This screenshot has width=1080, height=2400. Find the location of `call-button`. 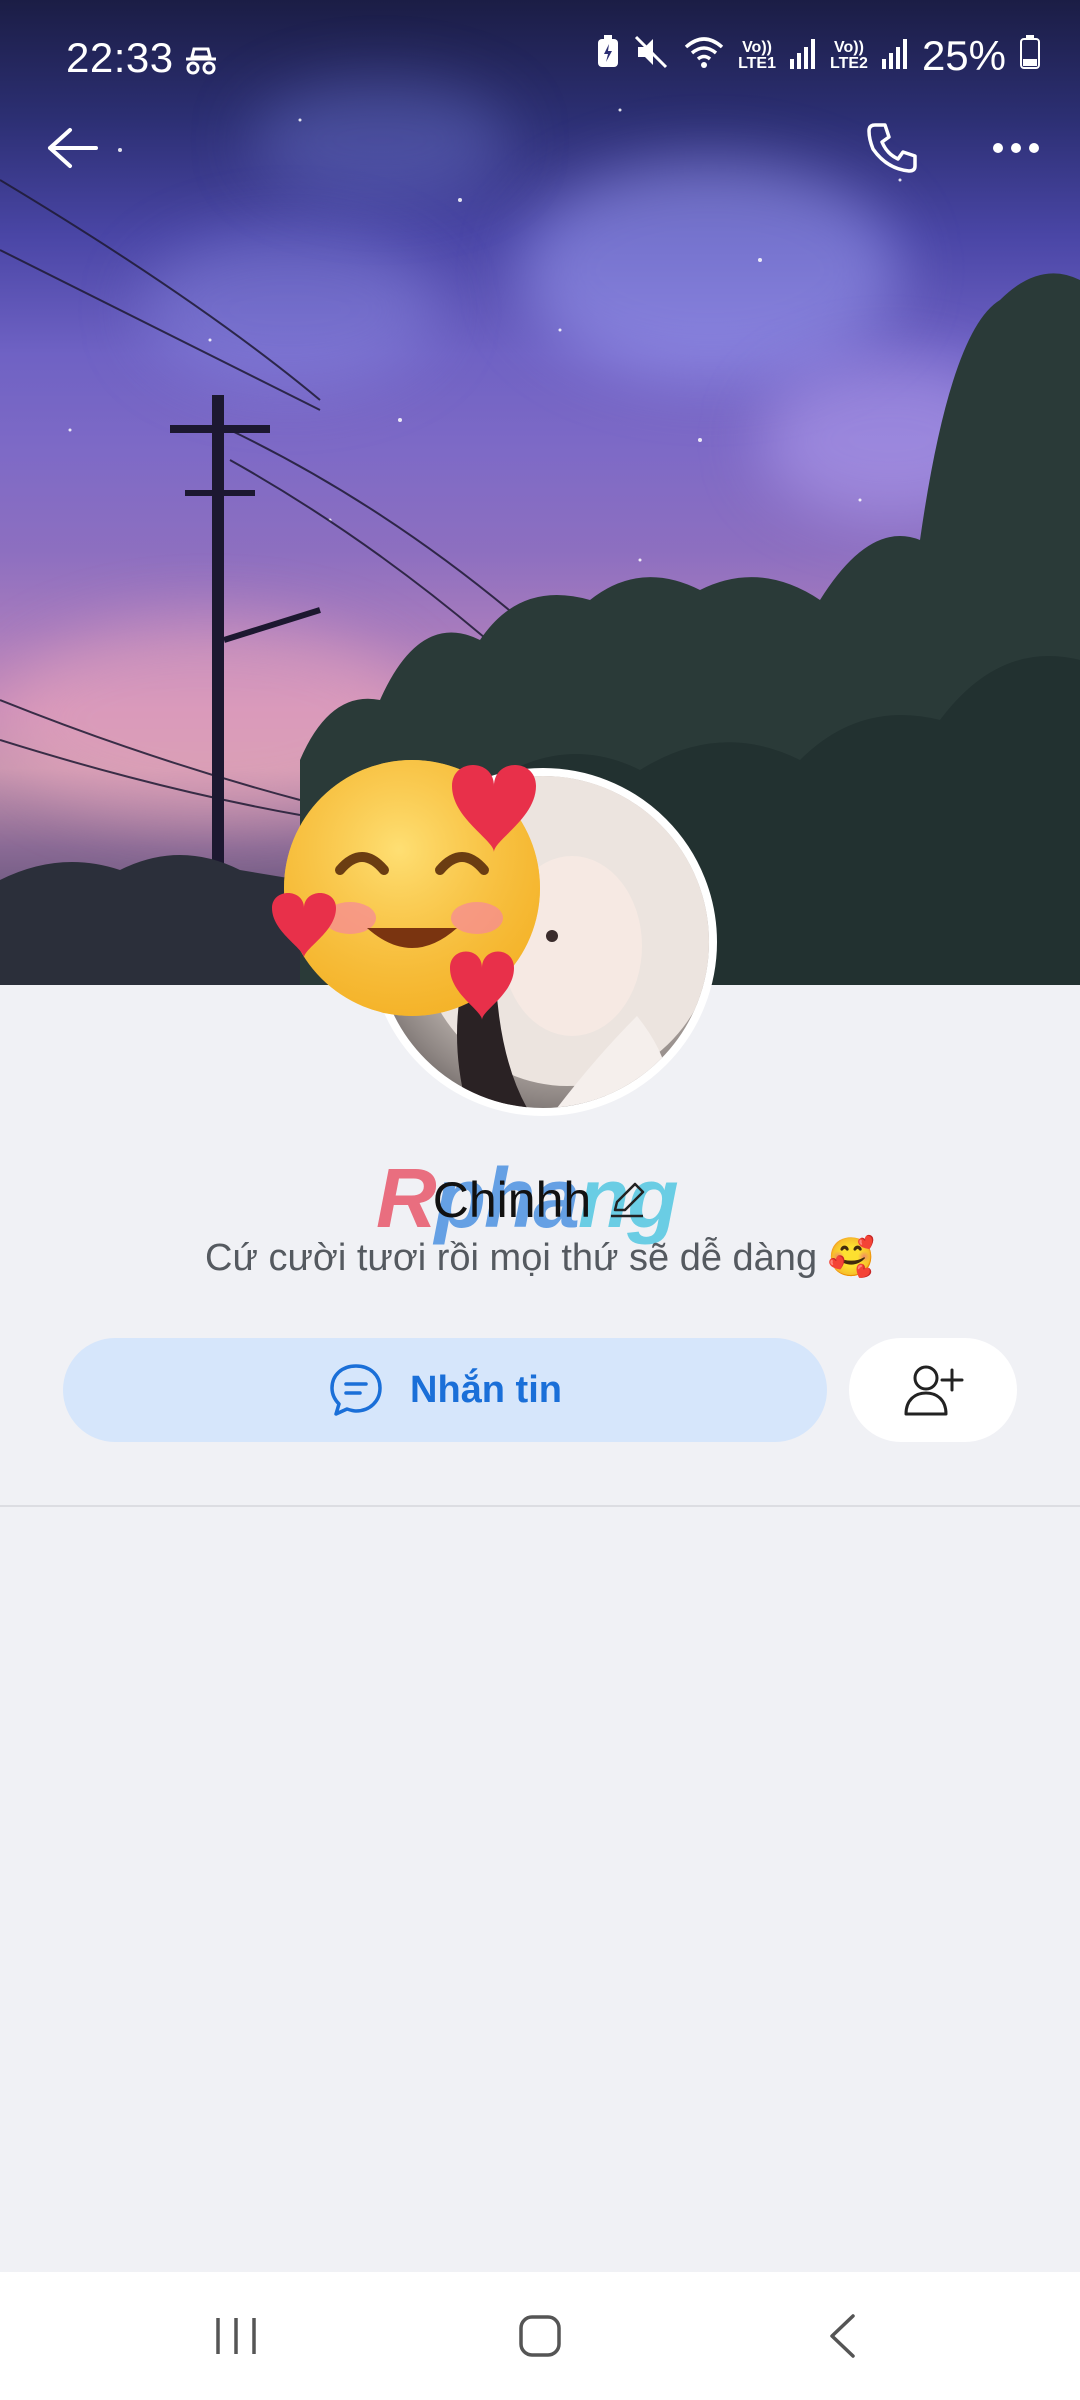

call-button is located at coordinates (892, 148).